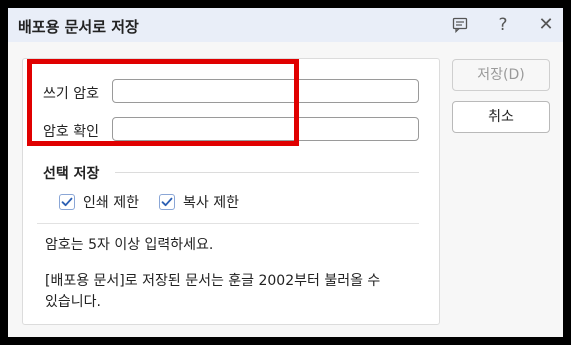 The image size is (571, 345). What do you see at coordinates (460, 25) in the screenshot?
I see `comment-icon` at bounding box center [460, 25].